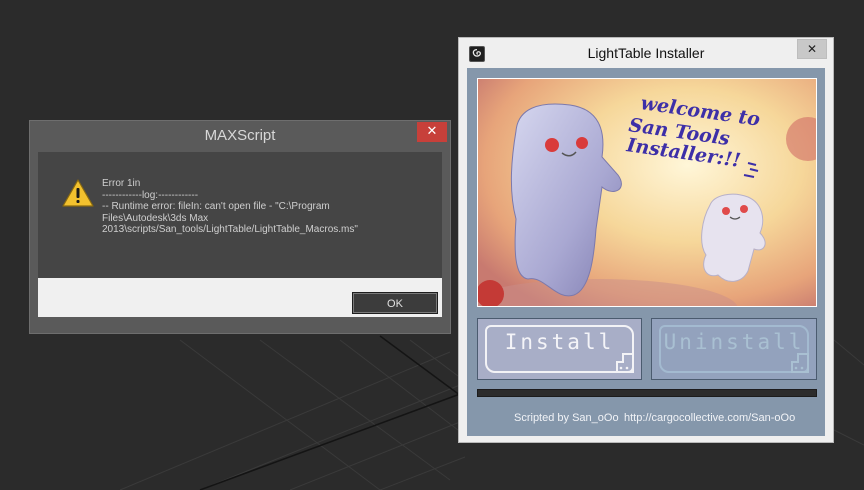 This screenshot has width=864, height=490. What do you see at coordinates (647, 393) in the screenshot?
I see `install-progress-bar` at bounding box center [647, 393].